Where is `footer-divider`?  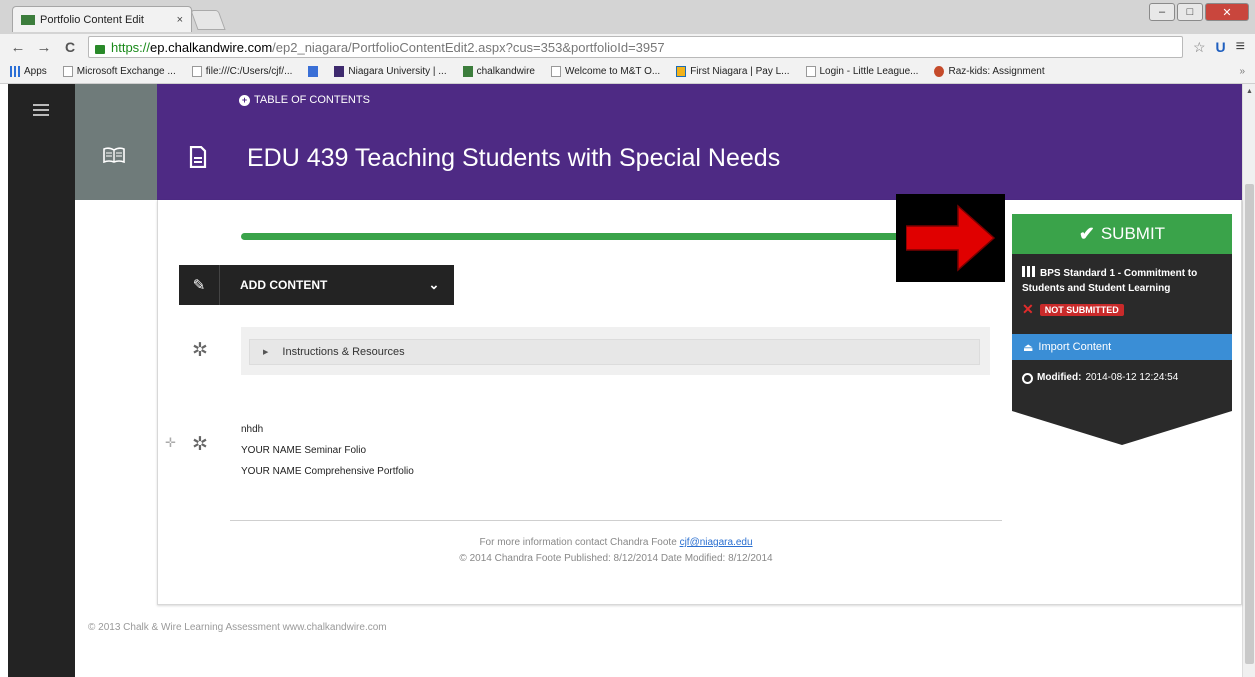
footer-divider is located at coordinates (616, 520).